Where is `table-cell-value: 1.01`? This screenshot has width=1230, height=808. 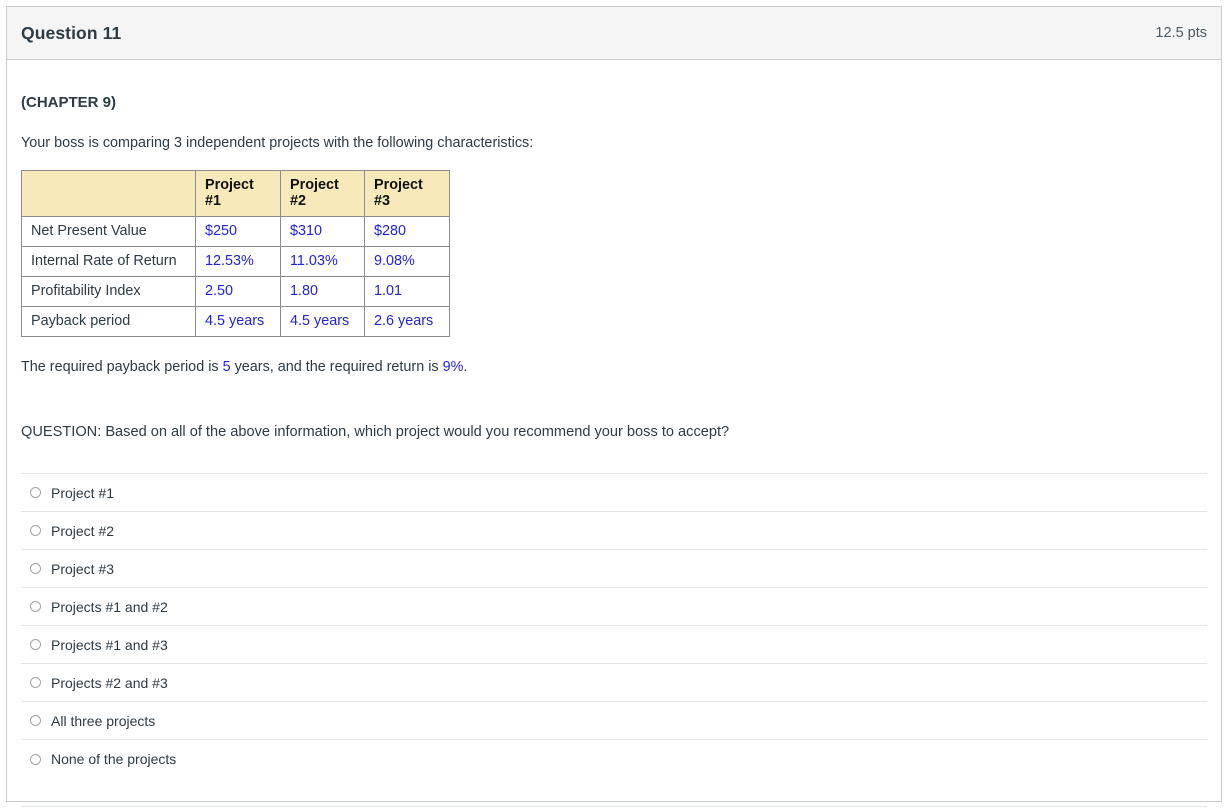 table-cell-value: 1.01 is located at coordinates (407, 291).